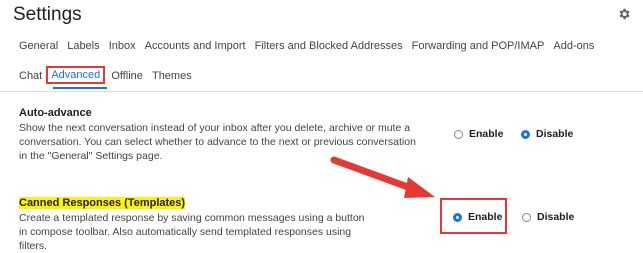 This screenshot has width=643, height=253. I want to click on canned-responses-enable-label: Enable, so click(485, 217).